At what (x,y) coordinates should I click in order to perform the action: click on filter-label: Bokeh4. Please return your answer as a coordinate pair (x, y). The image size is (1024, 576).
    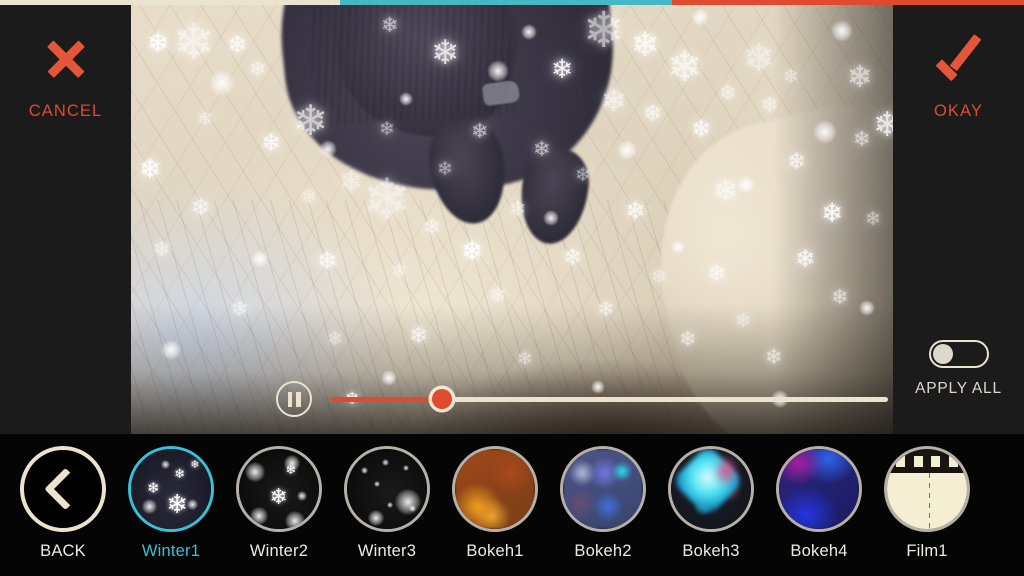
    Looking at the image, I should click on (819, 551).